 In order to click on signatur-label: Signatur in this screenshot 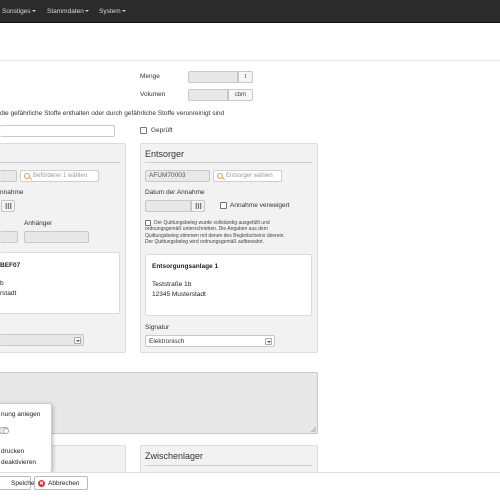, I will do `click(157, 327)`.